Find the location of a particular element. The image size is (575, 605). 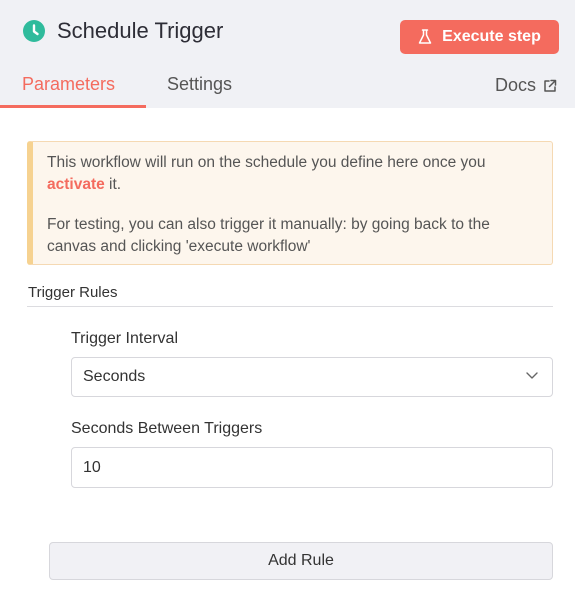

seconds-between-triggers-input: 10 is located at coordinates (312, 467).